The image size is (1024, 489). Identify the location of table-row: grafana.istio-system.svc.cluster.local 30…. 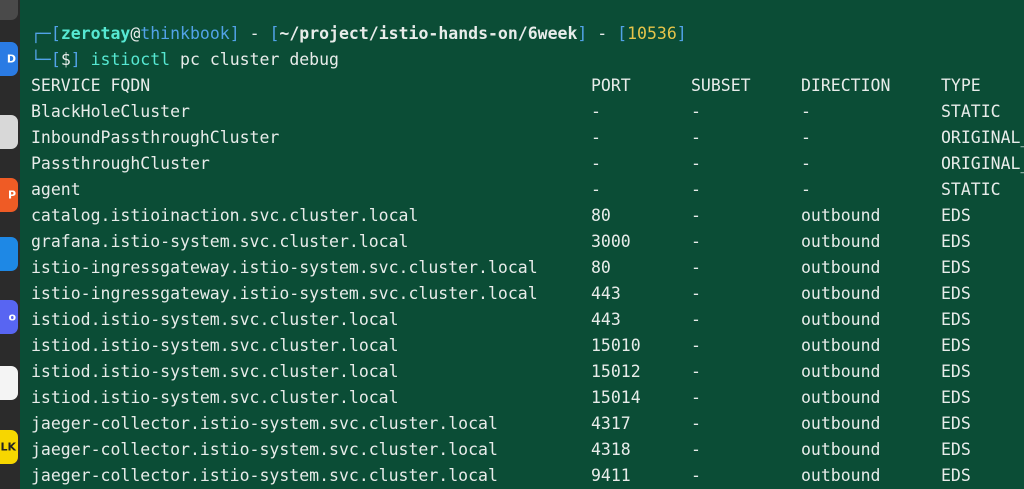
(527, 242).